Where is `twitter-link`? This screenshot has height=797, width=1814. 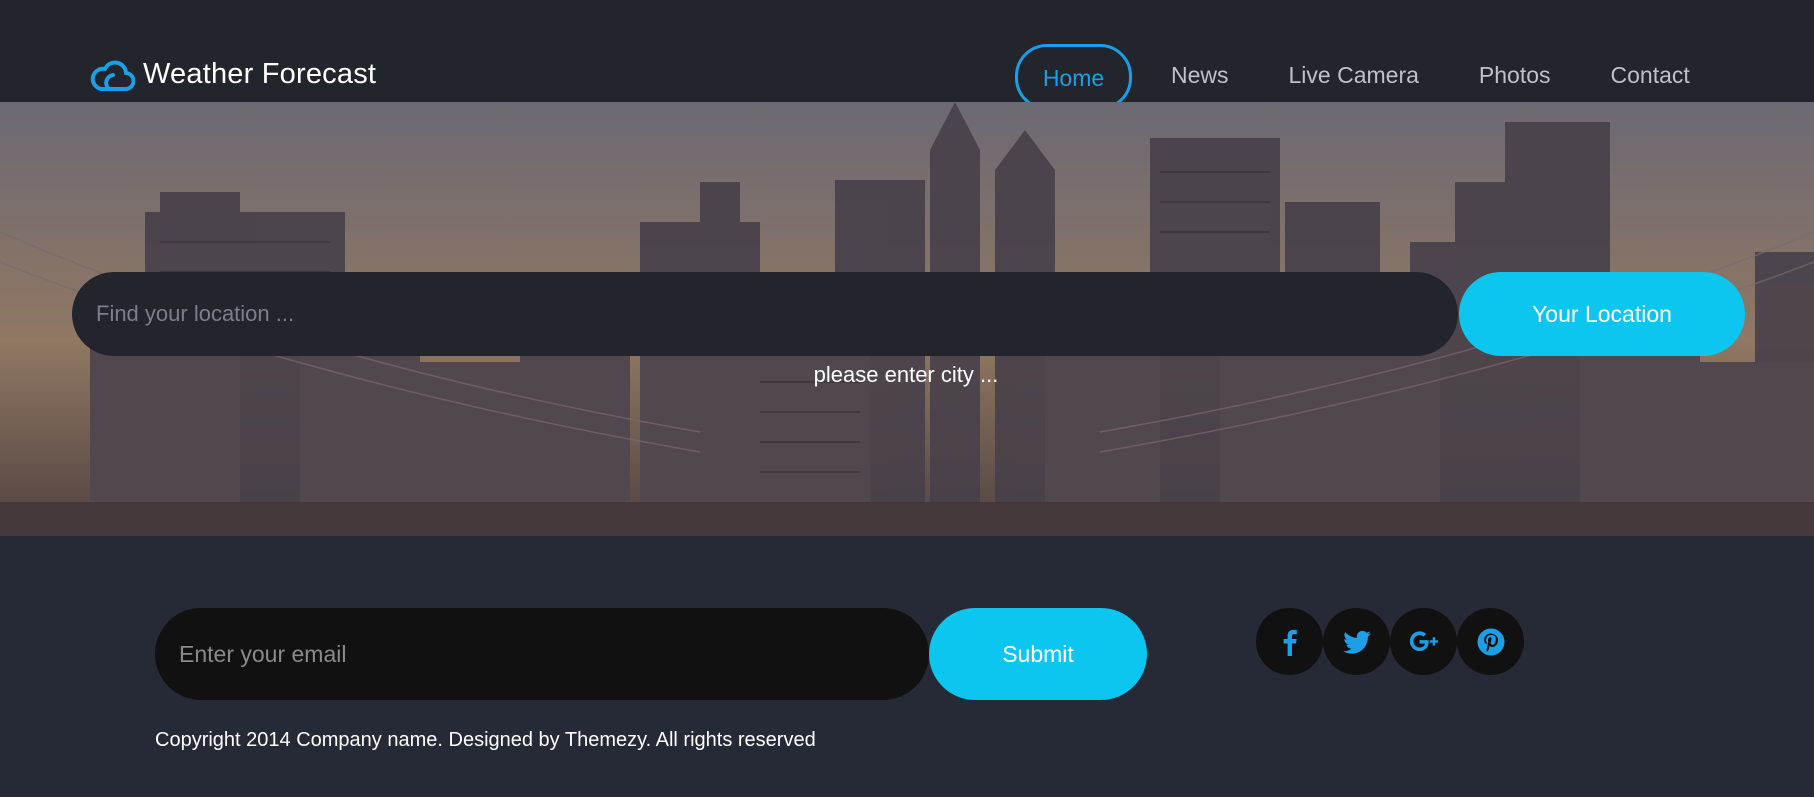 twitter-link is located at coordinates (1356, 641).